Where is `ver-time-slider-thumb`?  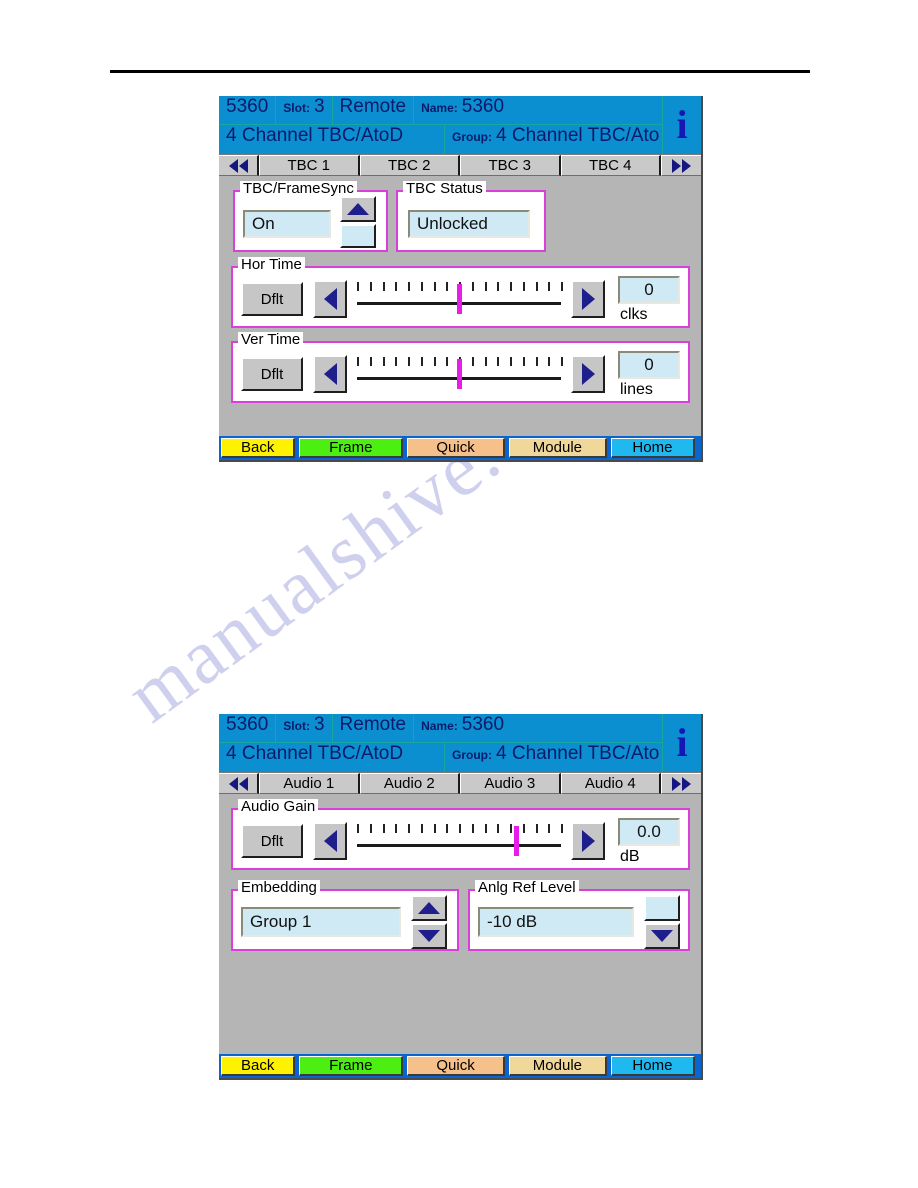 ver-time-slider-thumb is located at coordinates (459, 374).